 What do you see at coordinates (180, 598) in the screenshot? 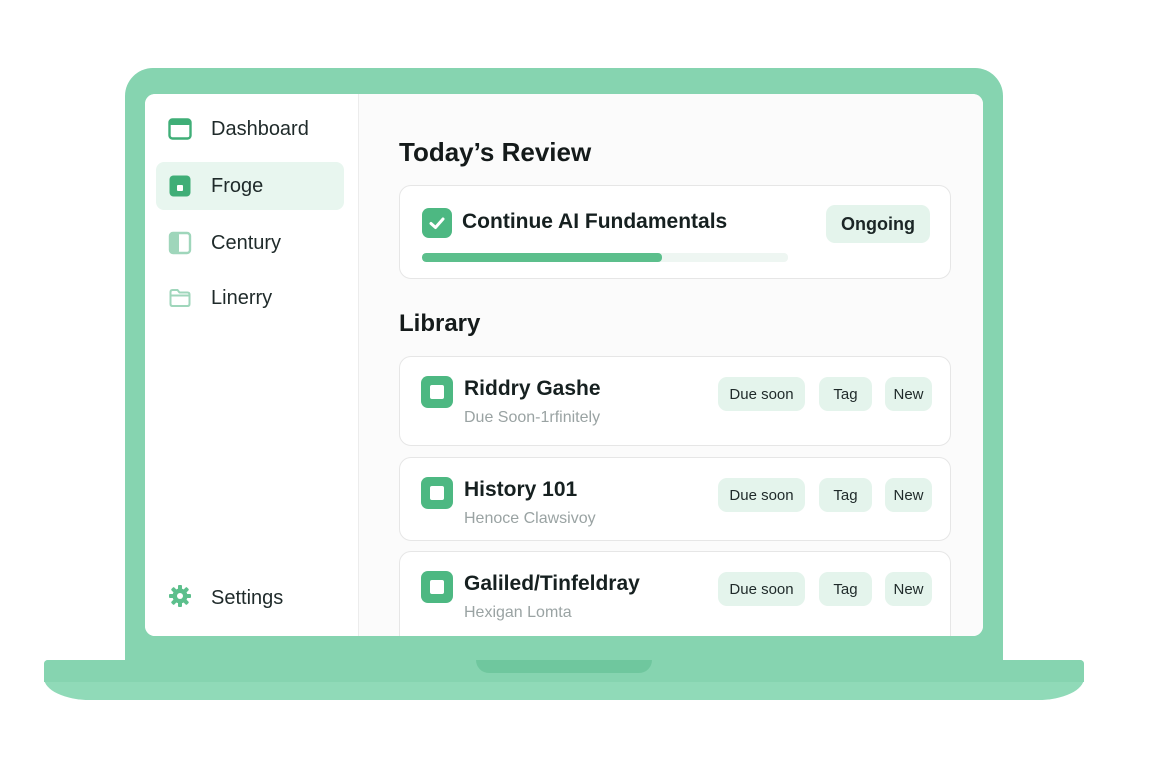
I see `gear-icon` at bounding box center [180, 598].